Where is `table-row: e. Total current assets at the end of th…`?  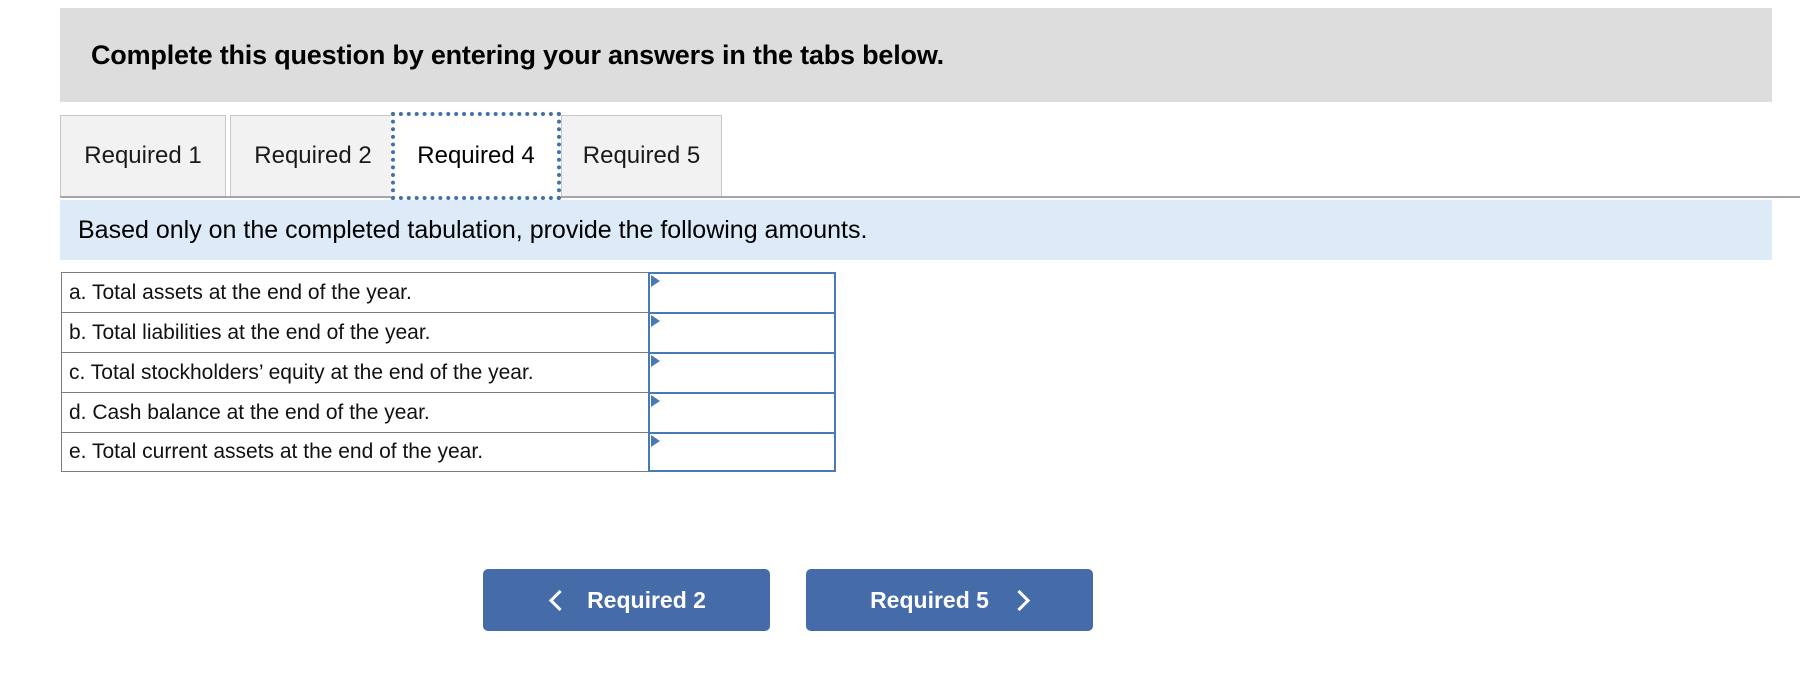 table-row: e. Total current assets at the end of th… is located at coordinates (449, 452).